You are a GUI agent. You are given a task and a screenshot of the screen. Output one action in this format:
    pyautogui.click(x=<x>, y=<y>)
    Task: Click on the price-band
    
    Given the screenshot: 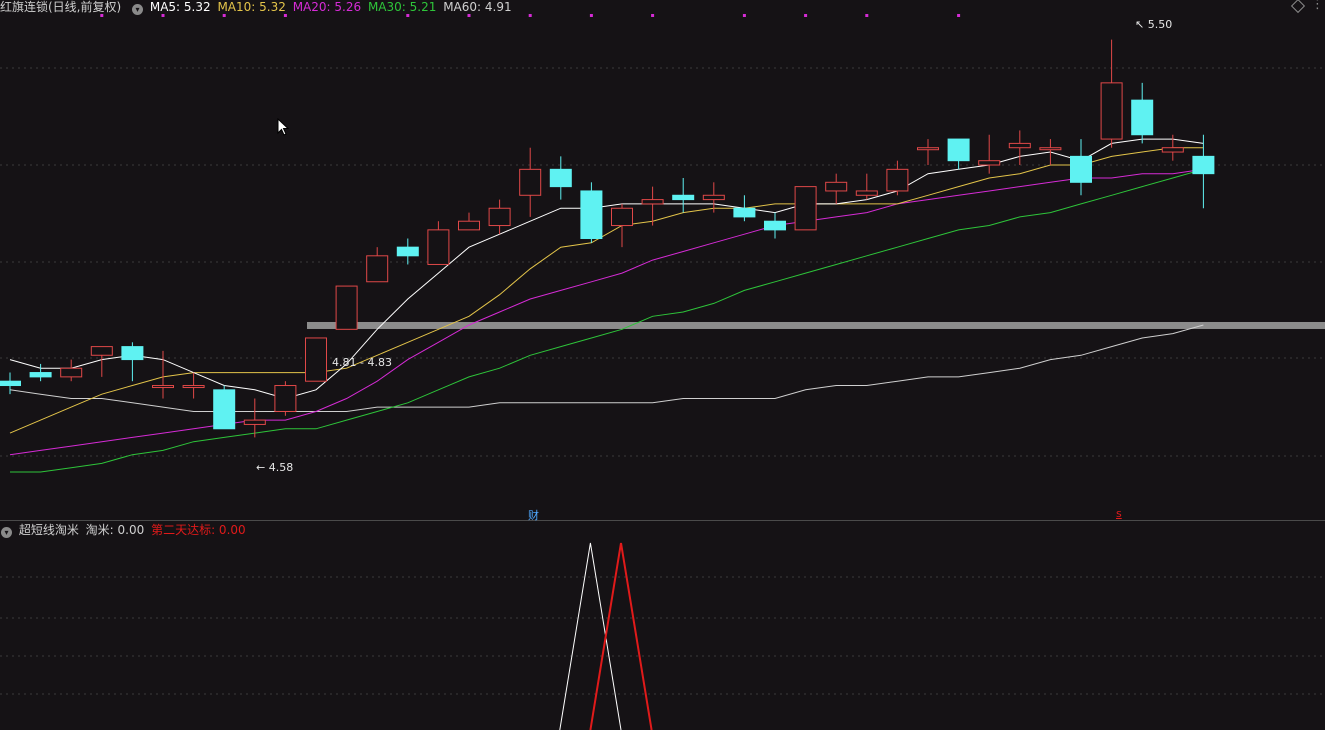 What is the action you would take?
    pyautogui.click(x=816, y=325)
    